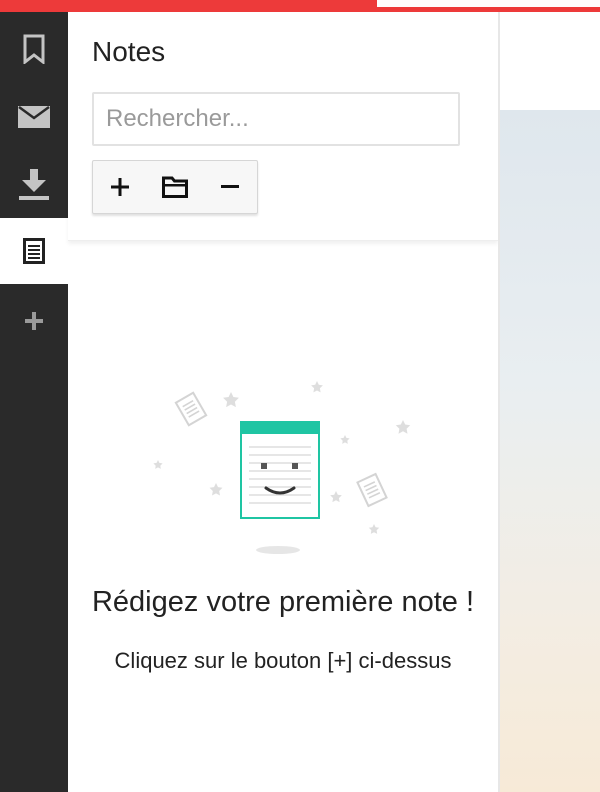 Image resolution: width=600 pixels, height=792 pixels. Describe the element at coordinates (34, 402) in the screenshot. I see `sidebar` at that location.